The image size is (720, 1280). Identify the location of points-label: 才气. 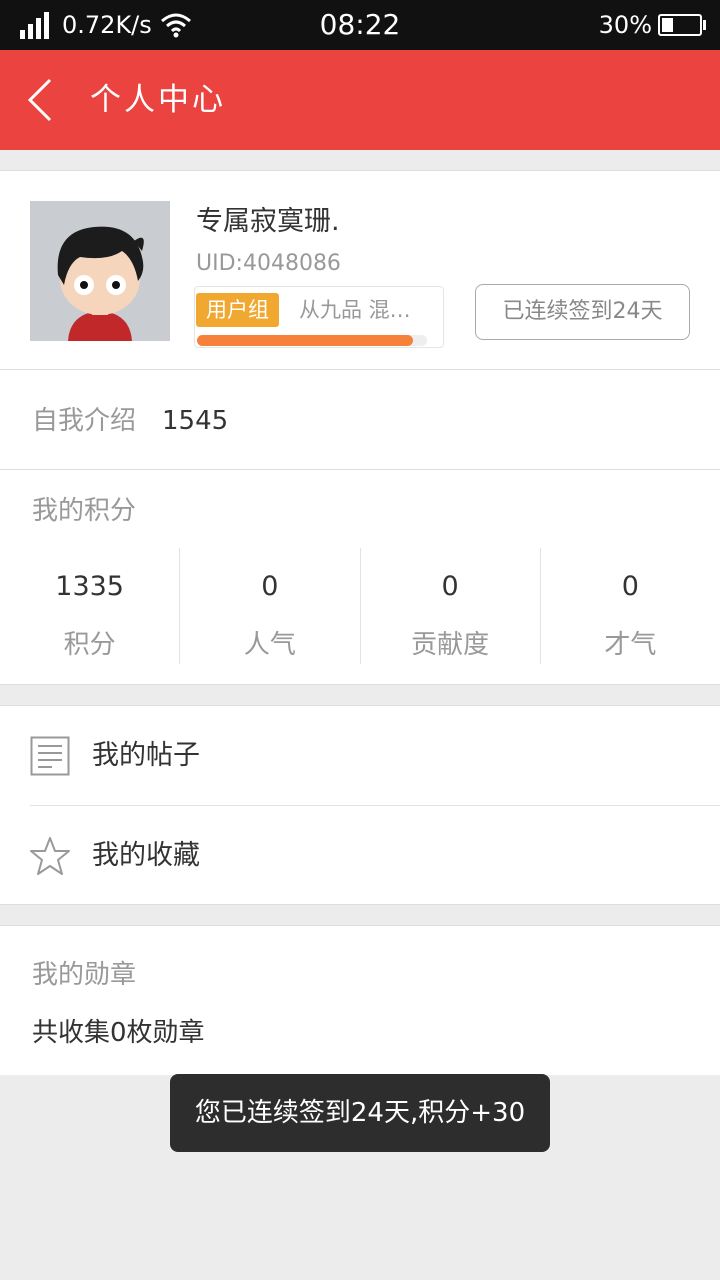
(630, 645).